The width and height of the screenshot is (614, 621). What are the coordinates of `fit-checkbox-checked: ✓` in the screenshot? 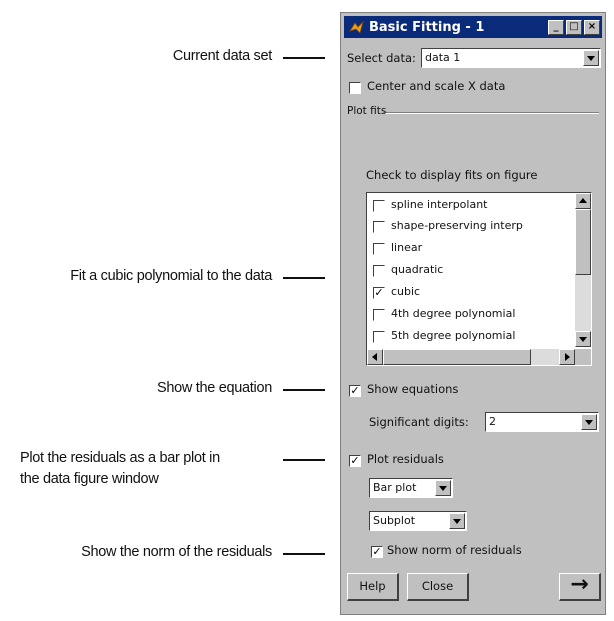 It's located at (379, 293).